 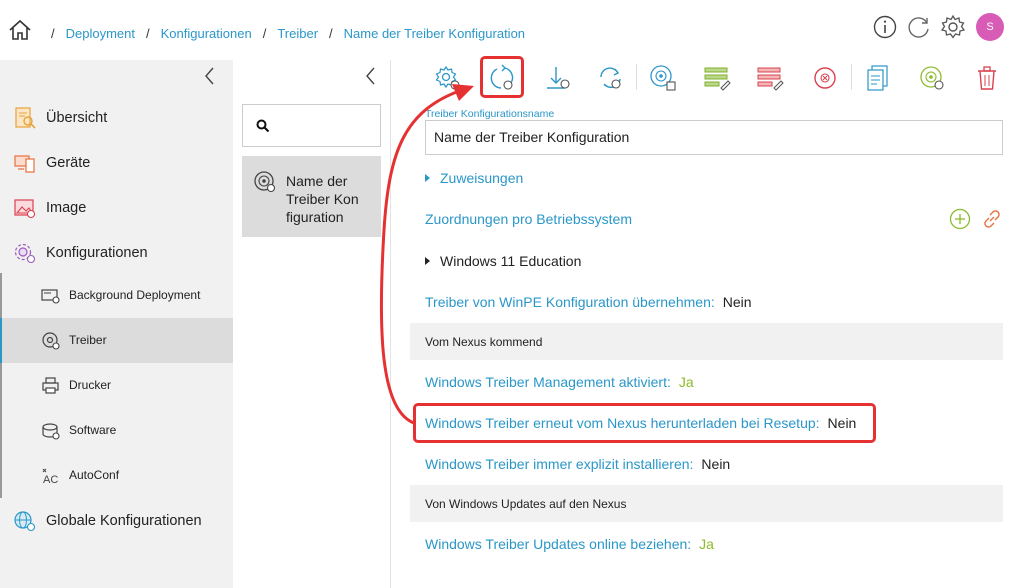 I want to click on sidebar-subitem-label: AutoConf, so click(x=94, y=475).